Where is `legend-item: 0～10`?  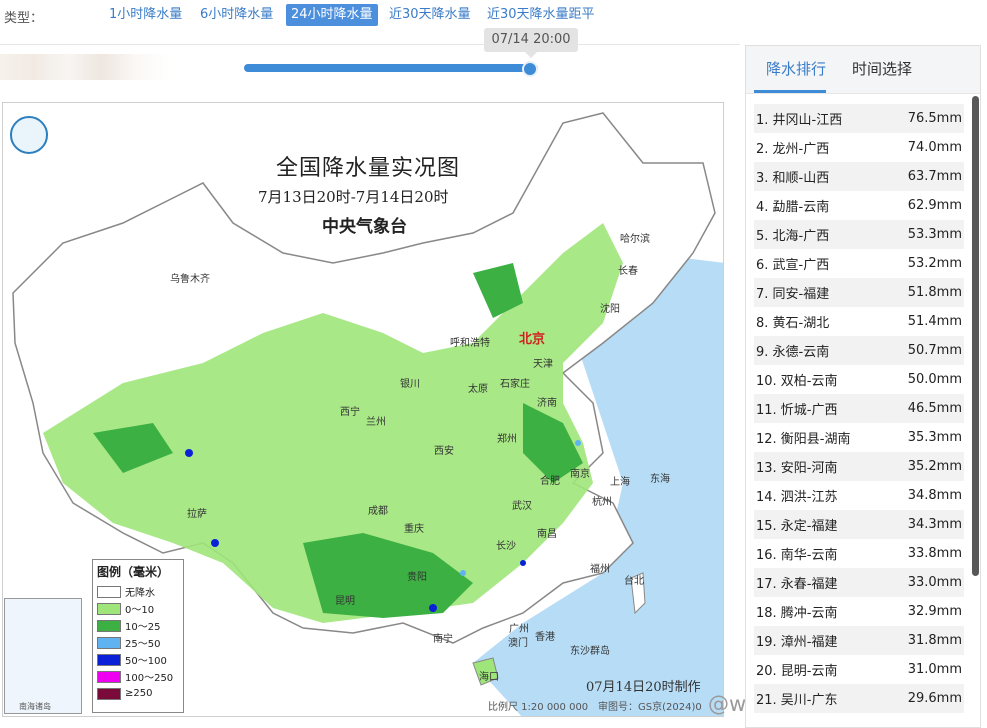 legend-item: 0～10 is located at coordinates (138, 608).